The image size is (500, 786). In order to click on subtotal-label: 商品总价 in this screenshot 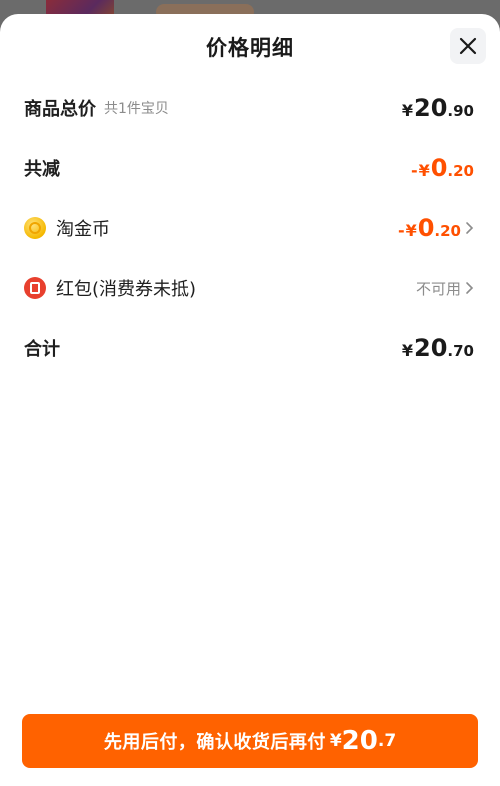, I will do `click(60, 109)`.